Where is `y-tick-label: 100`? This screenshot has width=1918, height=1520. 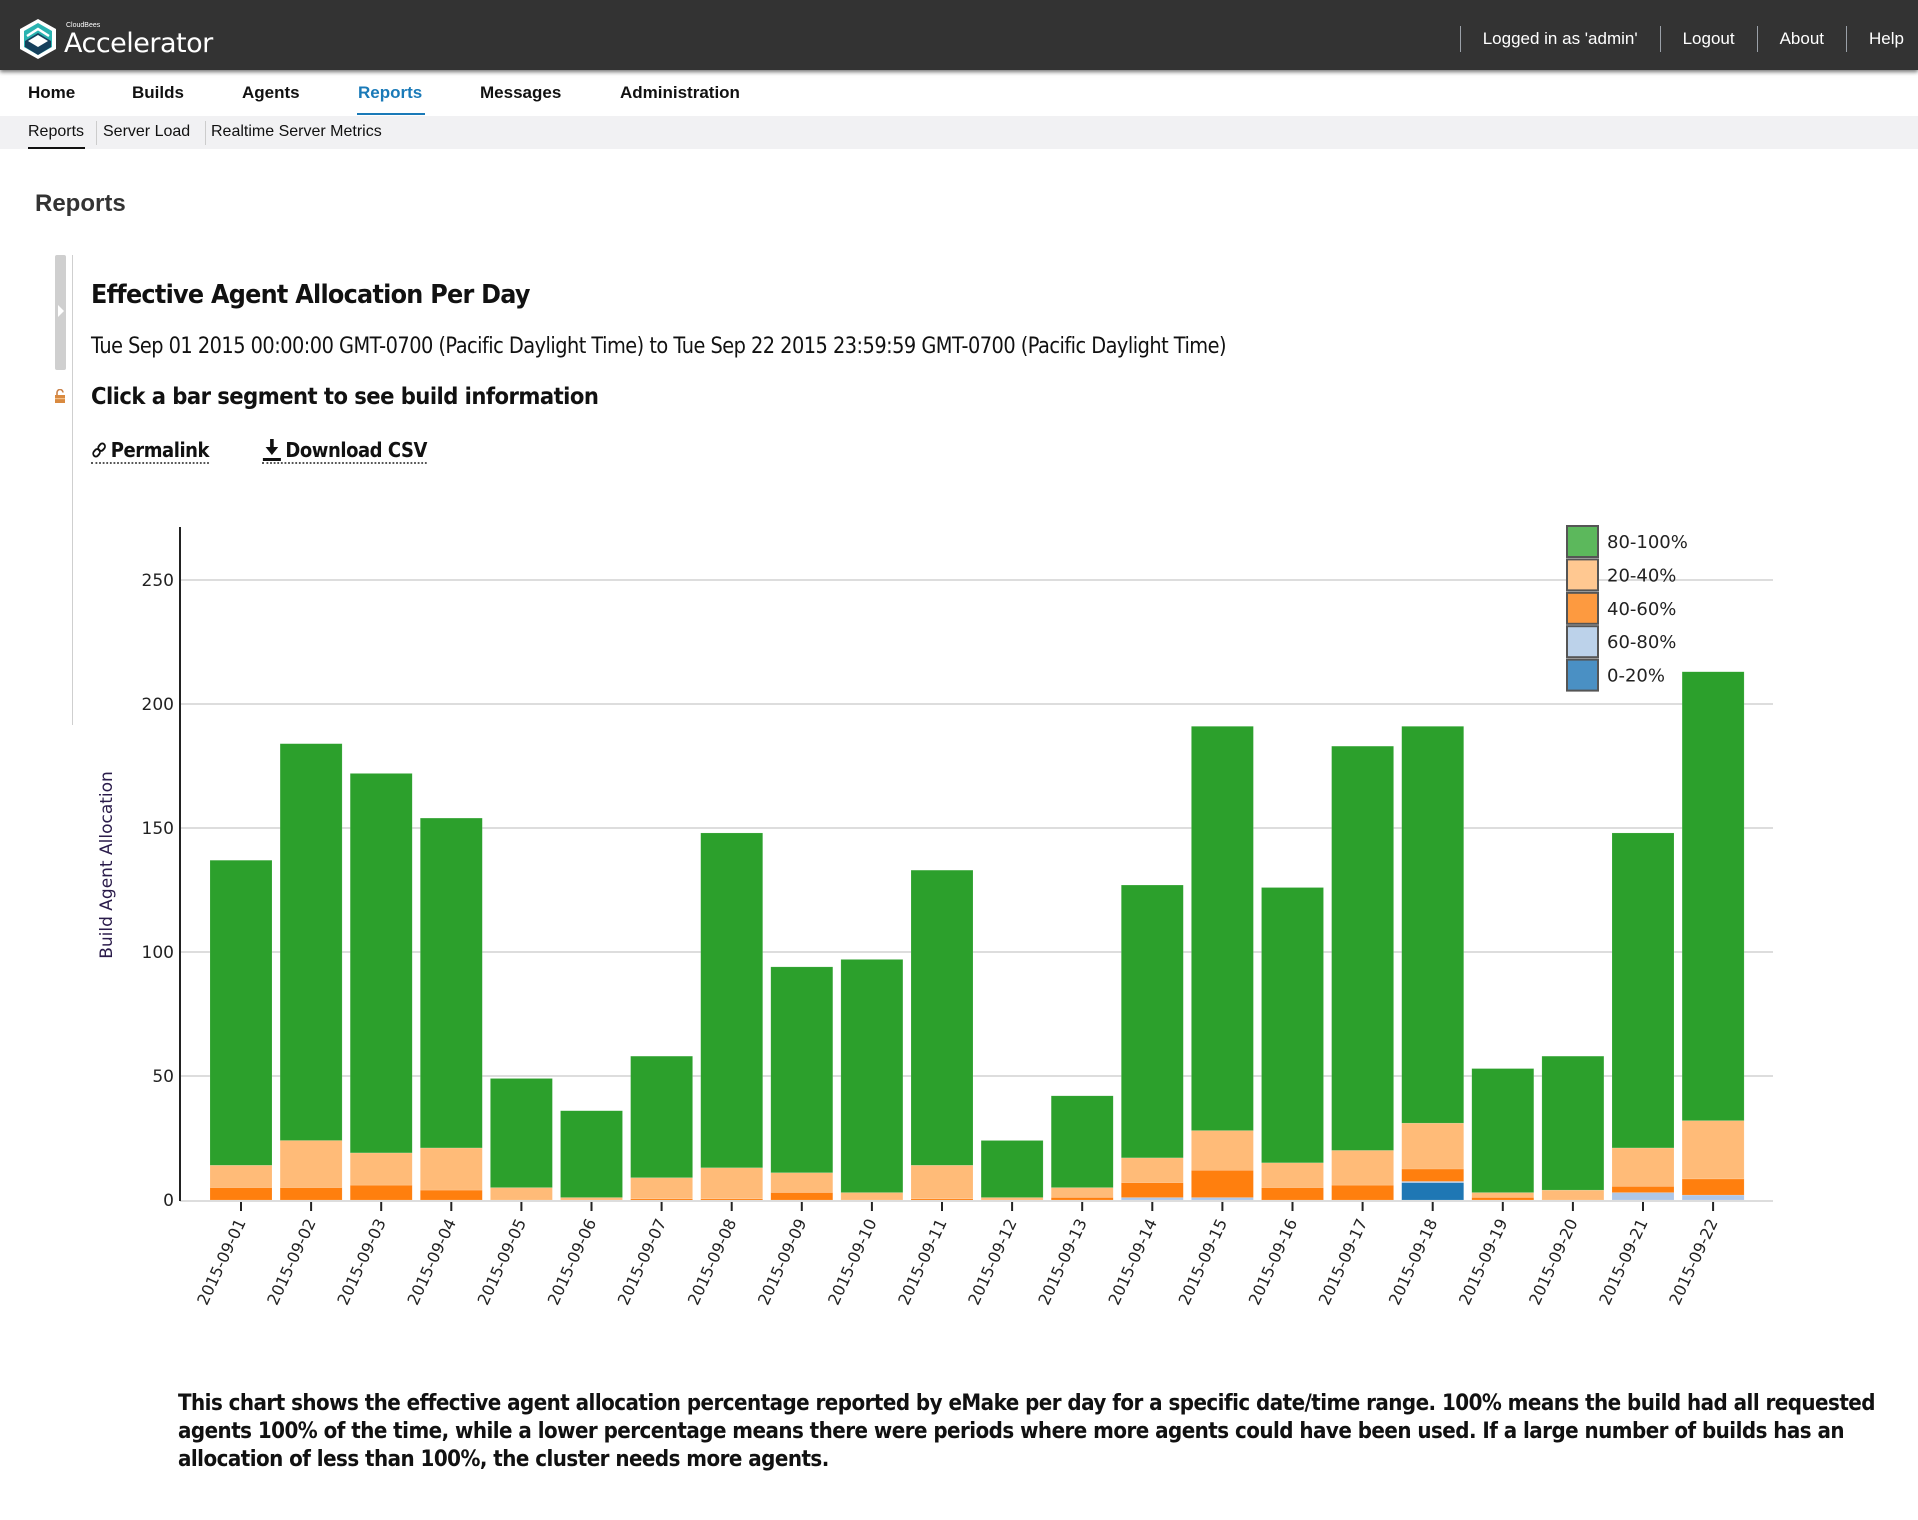
y-tick-label: 100 is located at coordinates (158, 953).